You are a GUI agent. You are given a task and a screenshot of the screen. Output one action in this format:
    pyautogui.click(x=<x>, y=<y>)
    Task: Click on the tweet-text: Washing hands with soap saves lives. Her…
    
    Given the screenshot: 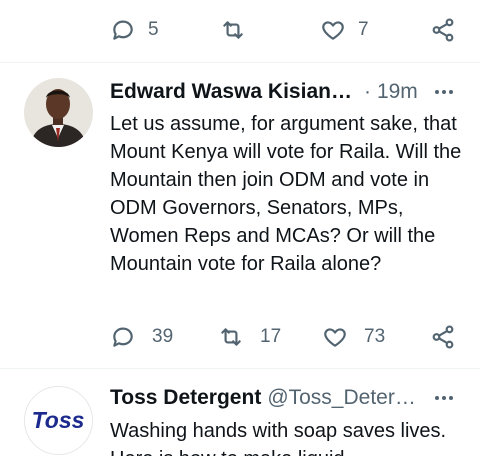 What is the action you would take?
    pyautogui.click(x=278, y=438)
    